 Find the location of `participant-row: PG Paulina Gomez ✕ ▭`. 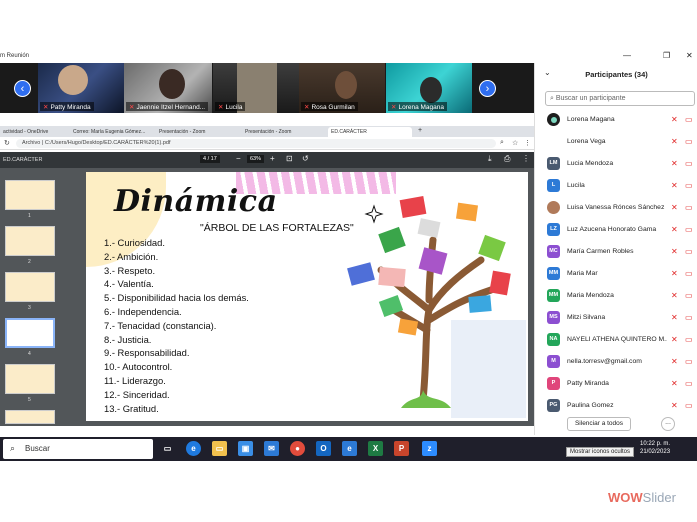

participant-row: PG Paulina Gomez ✕ ▭ is located at coordinates (616, 406).